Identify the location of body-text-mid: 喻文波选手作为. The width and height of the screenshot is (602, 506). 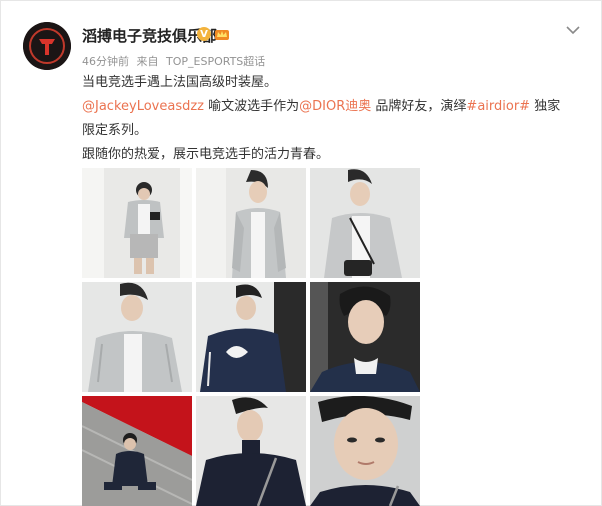
(252, 106).